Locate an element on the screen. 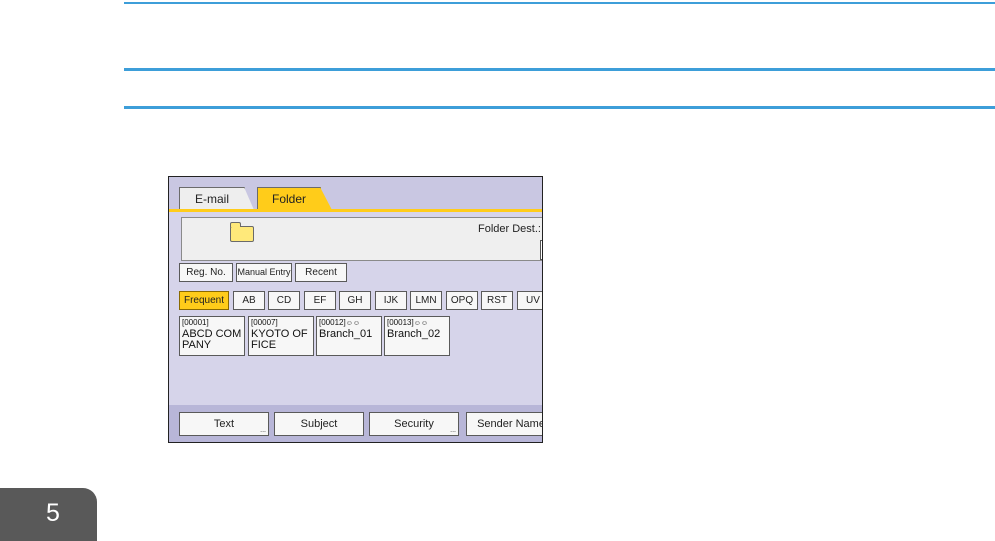 Image resolution: width=995 pixels, height=541 pixels. folder-destination-label: Folder Dest.: is located at coordinates (509, 229).